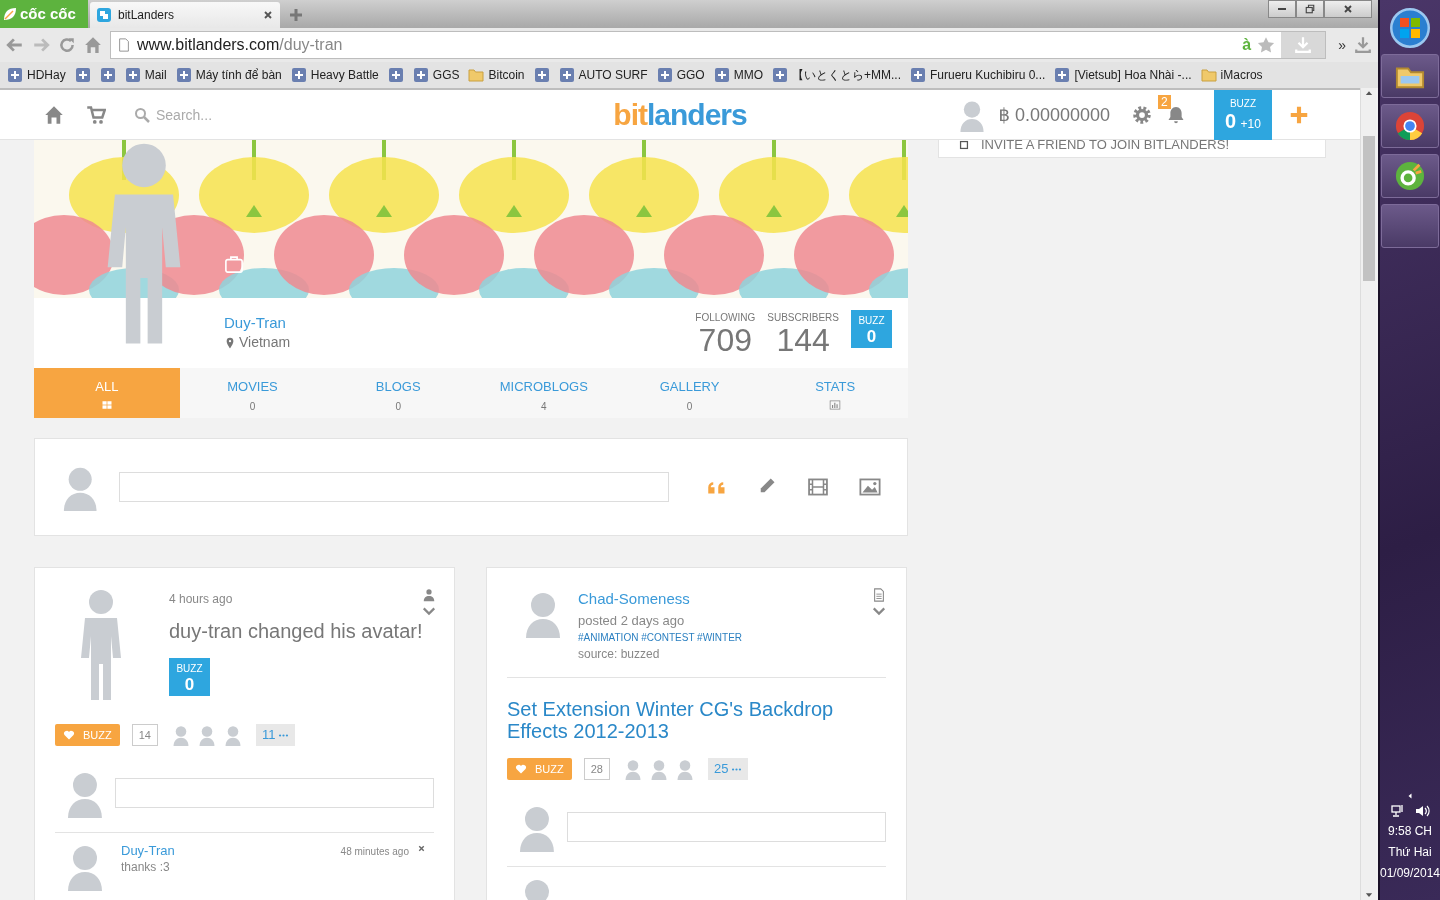 The height and width of the screenshot is (900, 1440). What do you see at coordinates (680, 75) in the screenshot?
I see `bookmark-link: GGO` at bounding box center [680, 75].